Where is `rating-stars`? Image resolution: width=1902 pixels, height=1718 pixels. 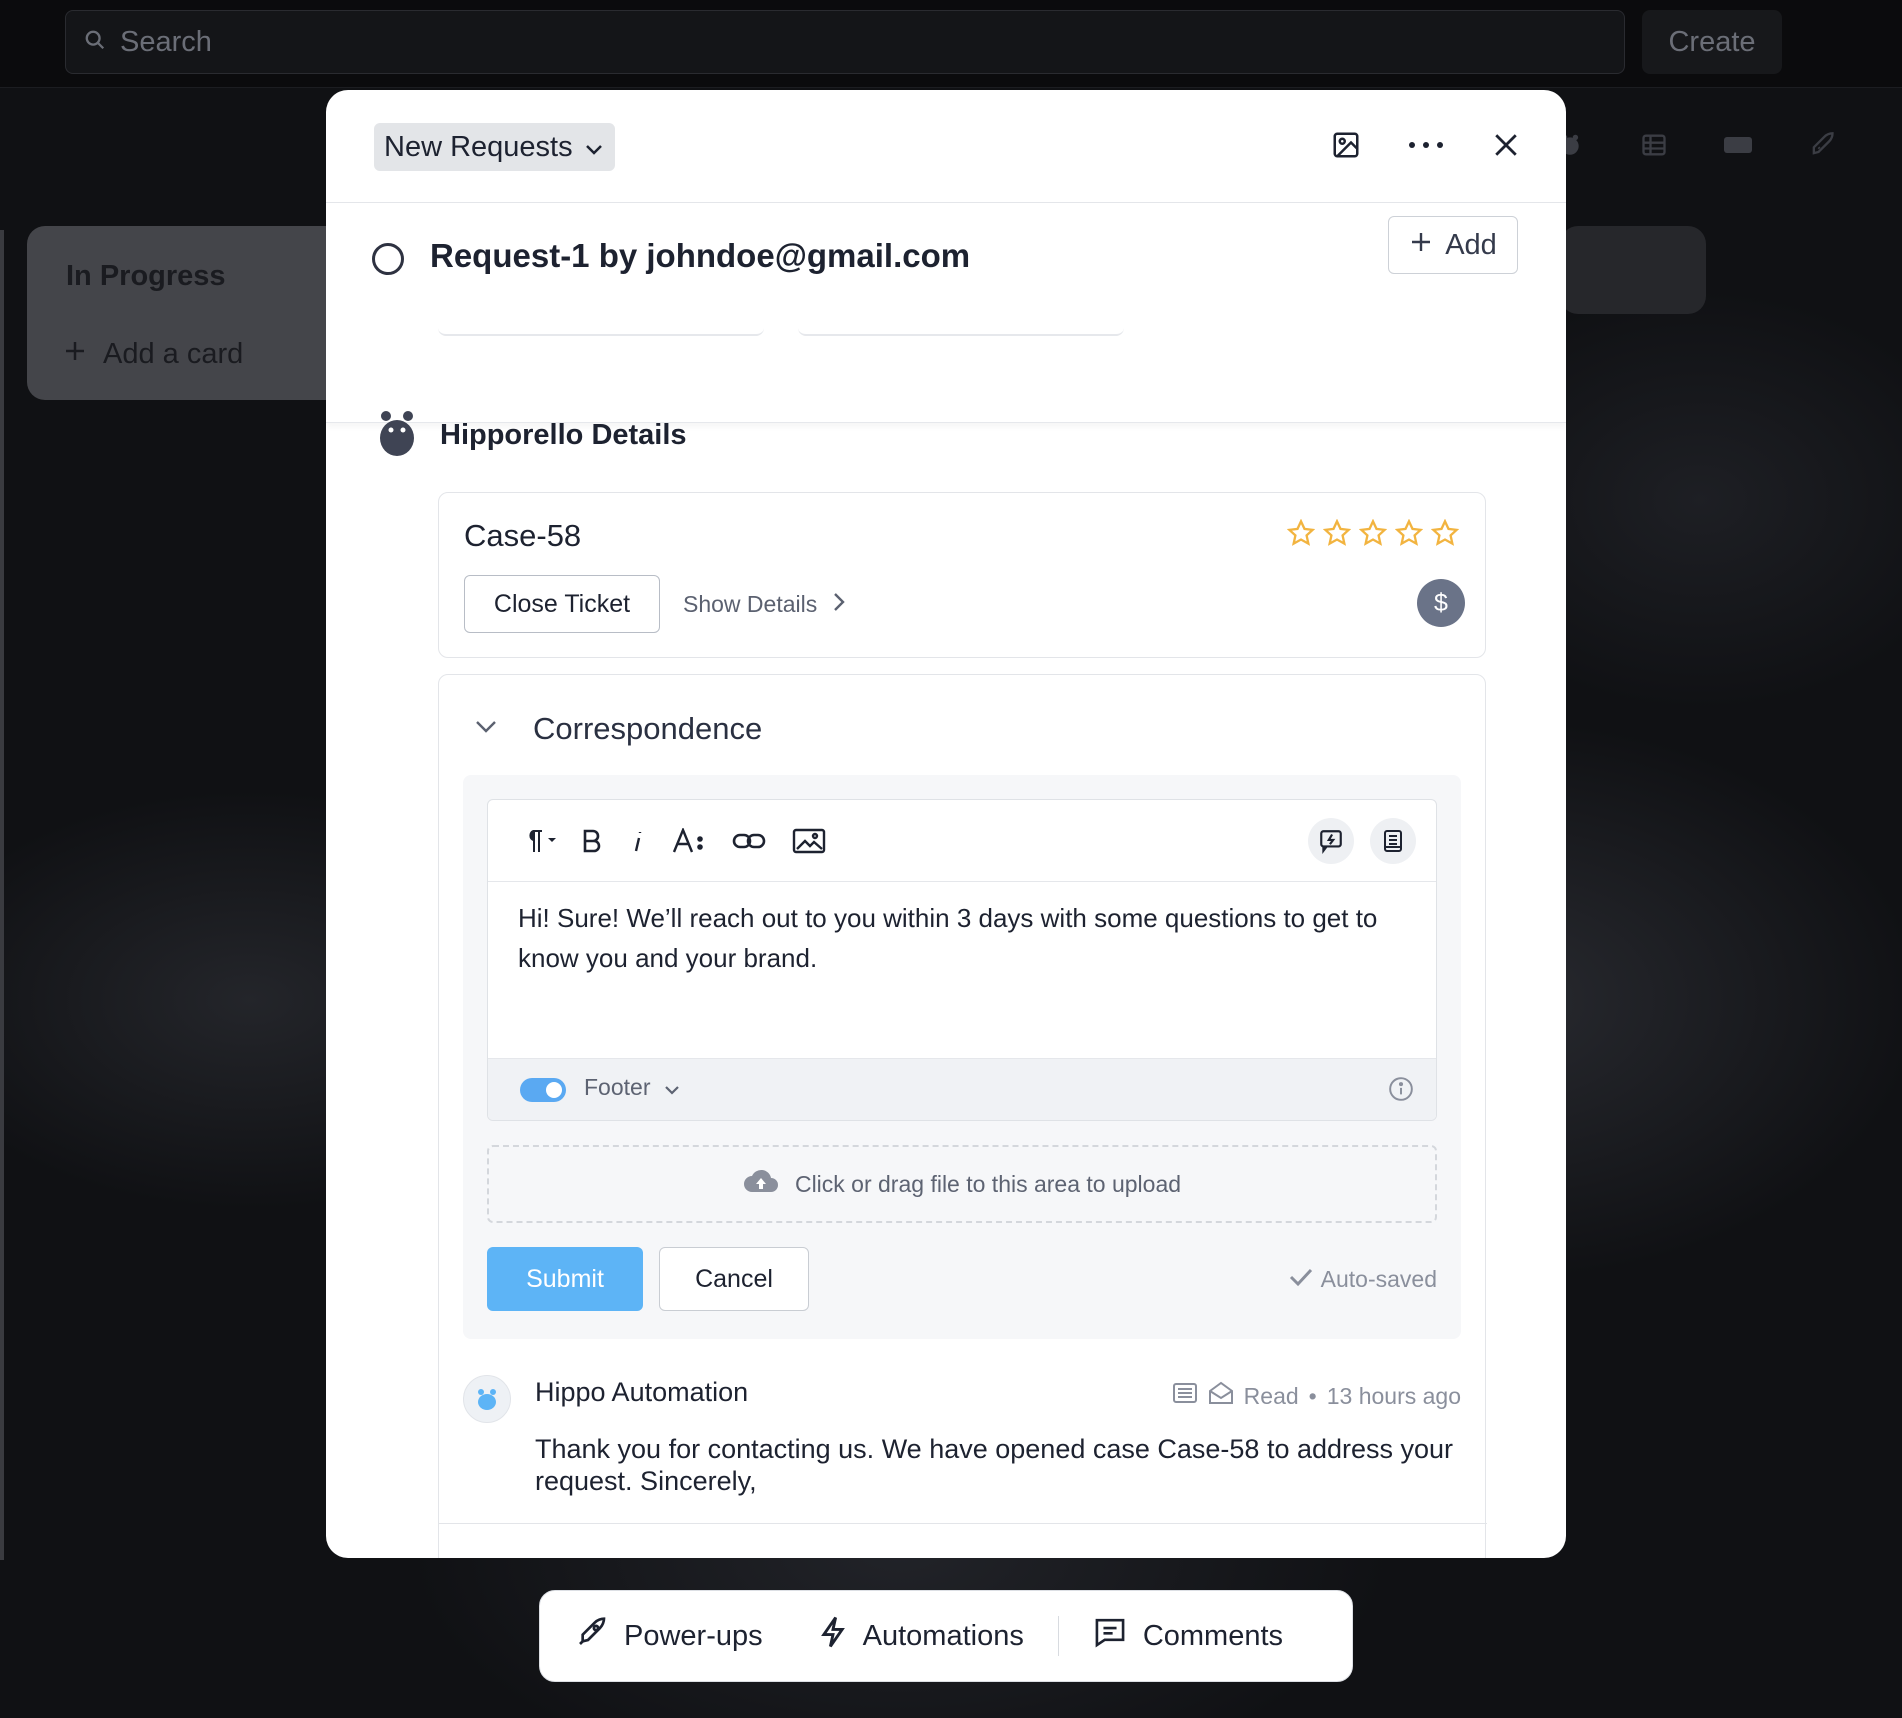 rating-stars is located at coordinates (1373, 533).